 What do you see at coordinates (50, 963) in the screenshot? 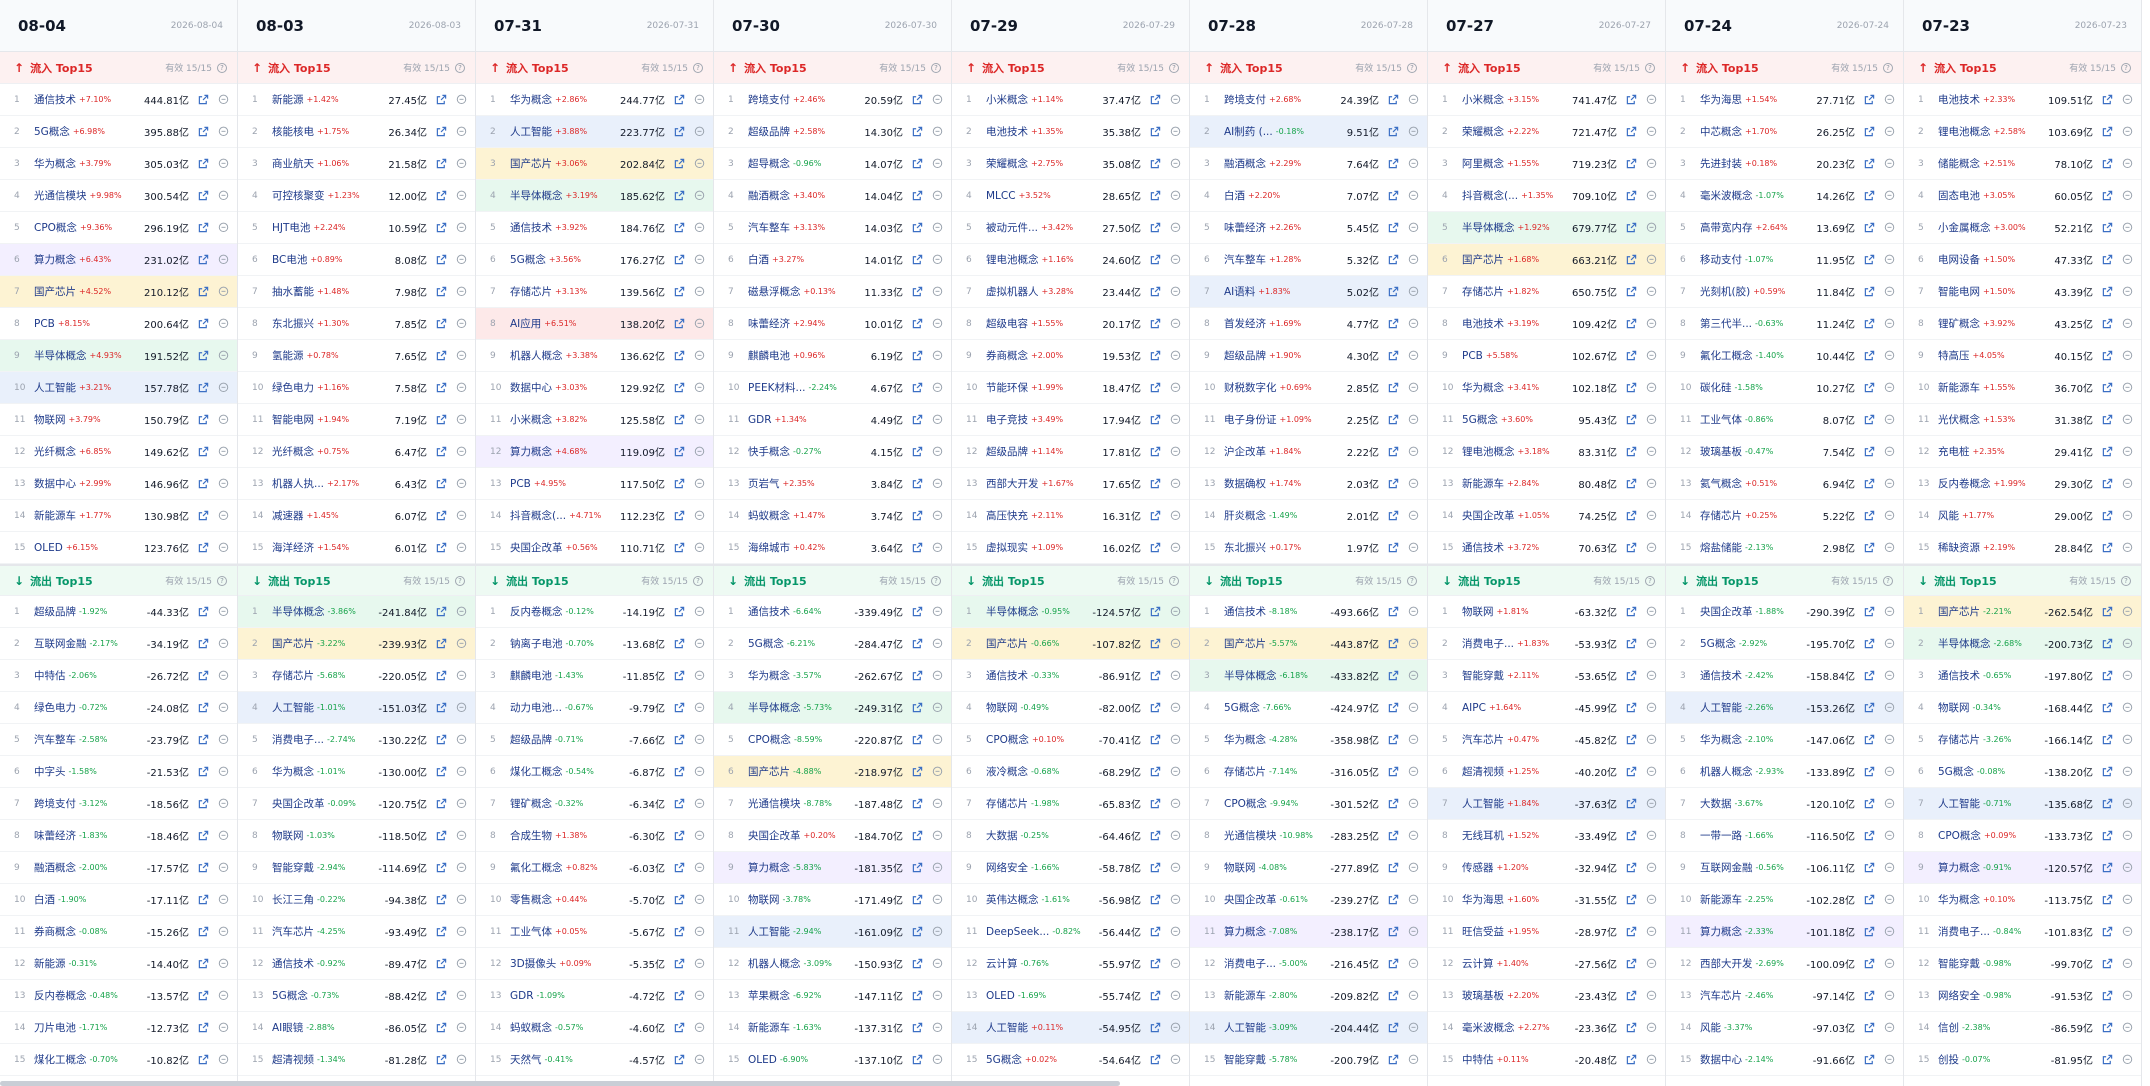
I see `sector-name-link: 新能源` at bounding box center [50, 963].